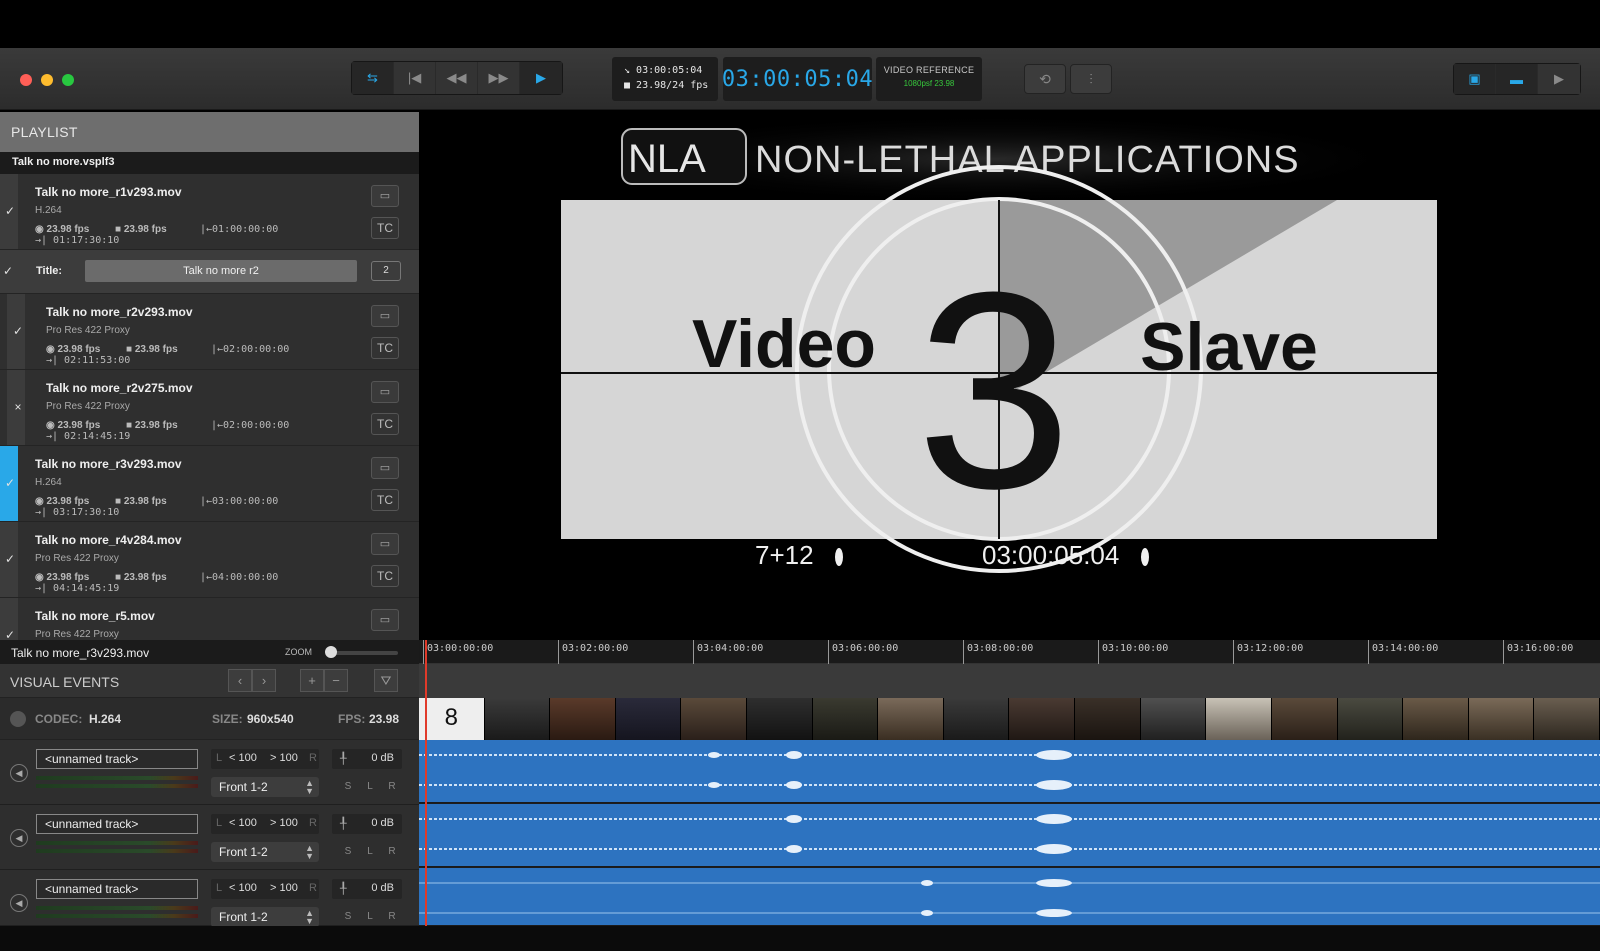 The height and width of the screenshot is (951, 1600). I want to click on filter-icon: ⛛, so click(386, 680).